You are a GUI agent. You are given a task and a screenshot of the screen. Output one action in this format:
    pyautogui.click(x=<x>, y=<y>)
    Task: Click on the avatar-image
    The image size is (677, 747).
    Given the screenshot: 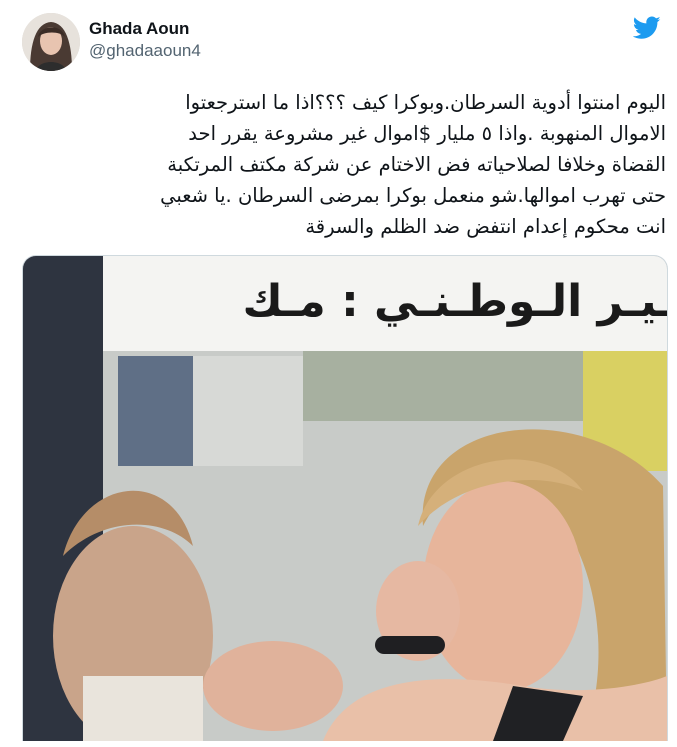 What is the action you would take?
    pyautogui.click(x=51, y=42)
    